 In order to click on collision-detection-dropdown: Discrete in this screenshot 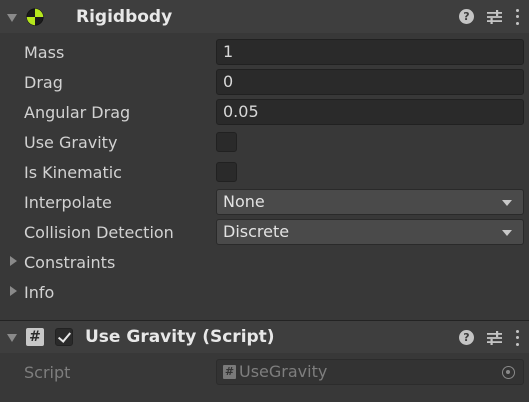, I will do `click(370, 232)`.